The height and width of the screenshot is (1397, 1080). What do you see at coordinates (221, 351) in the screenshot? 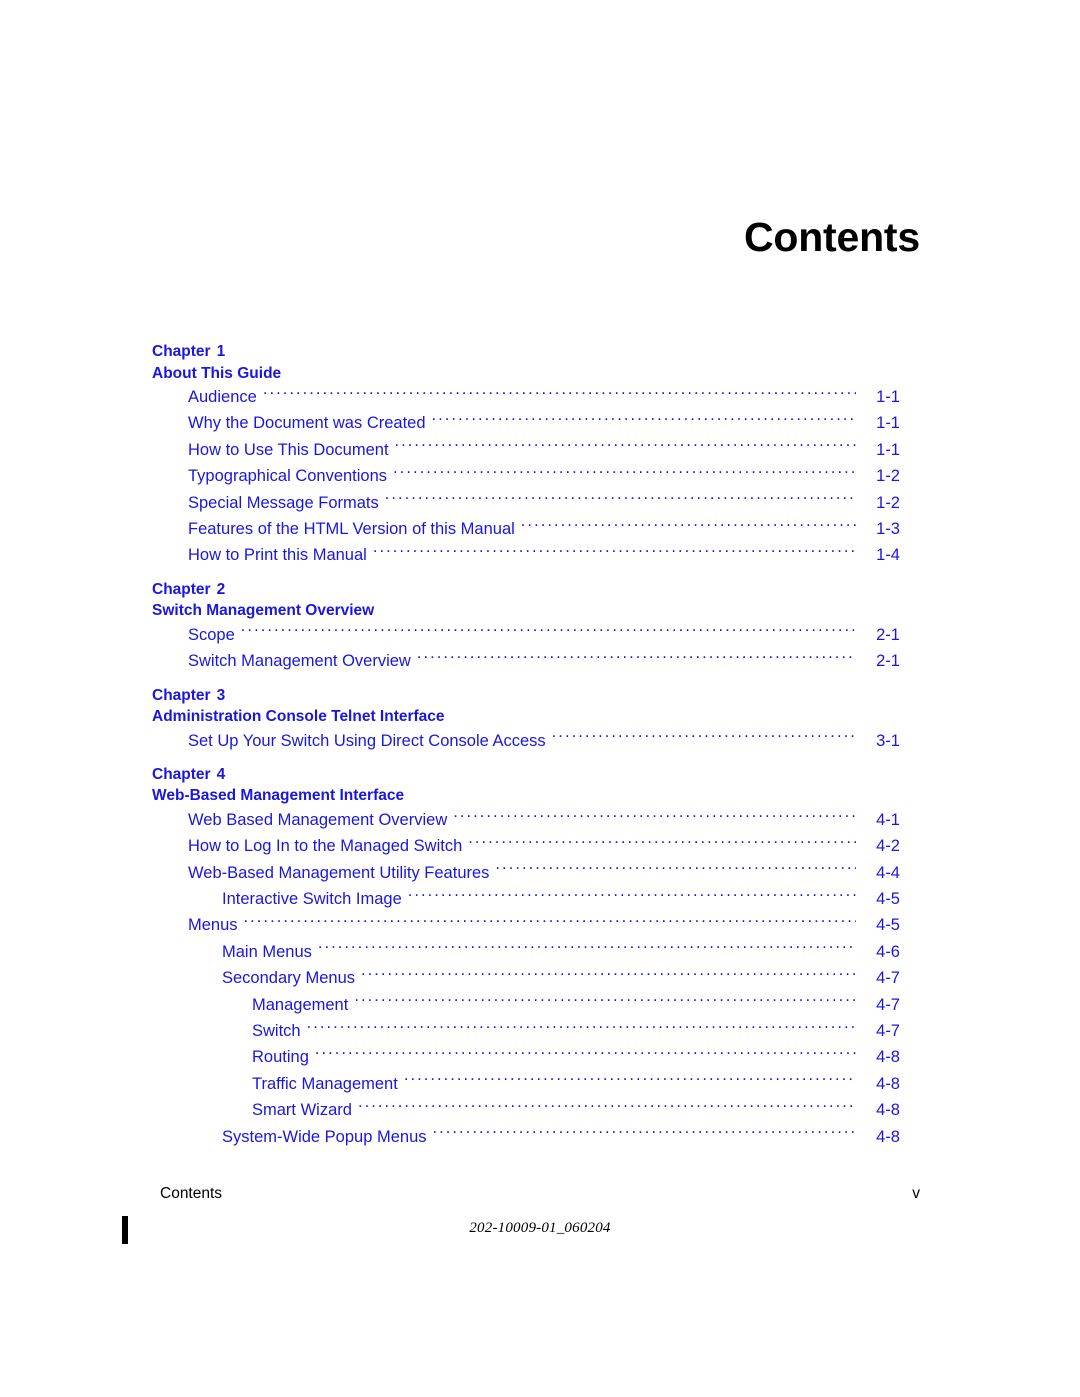
I see `chapter-number: 1` at bounding box center [221, 351].